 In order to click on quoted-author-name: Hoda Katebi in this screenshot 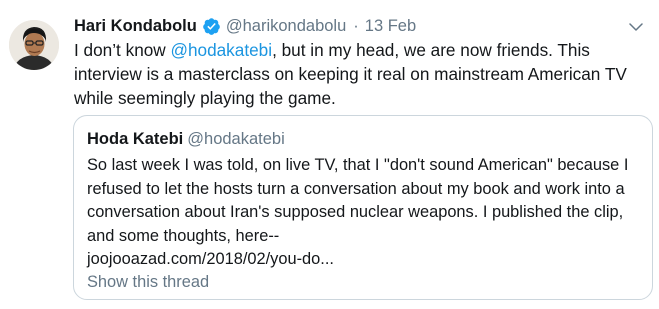, I will do `click(135, 139)`.